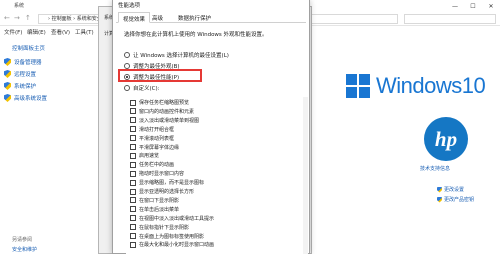 Image resolution: width=500 pixels, height=254 pixels. I want to click on effect-label: 窗口内的动画控件和元素, so click(167, 111).